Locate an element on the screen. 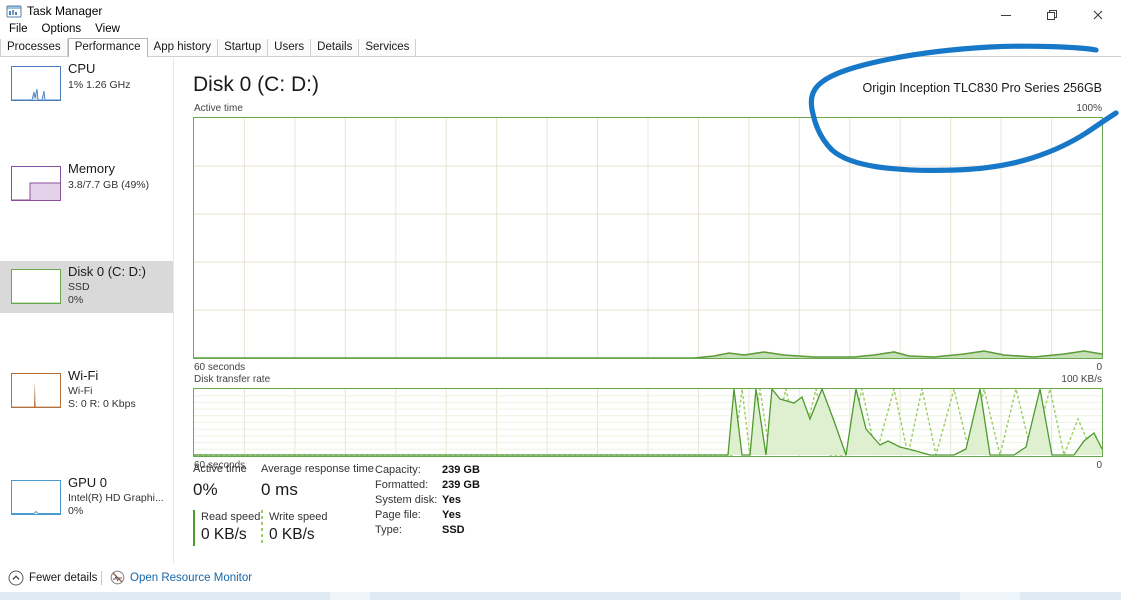  write-speed-value: 0 KB/s is located at coordinates (292, 534).